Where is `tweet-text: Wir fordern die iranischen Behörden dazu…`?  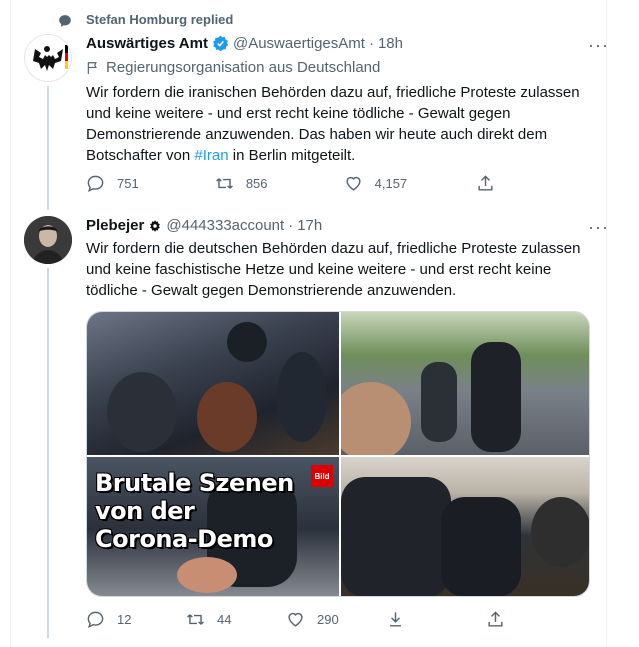
tweet-text: Wir fordern die iranischen Behörden dazu… is located at coordinates (346, 124).